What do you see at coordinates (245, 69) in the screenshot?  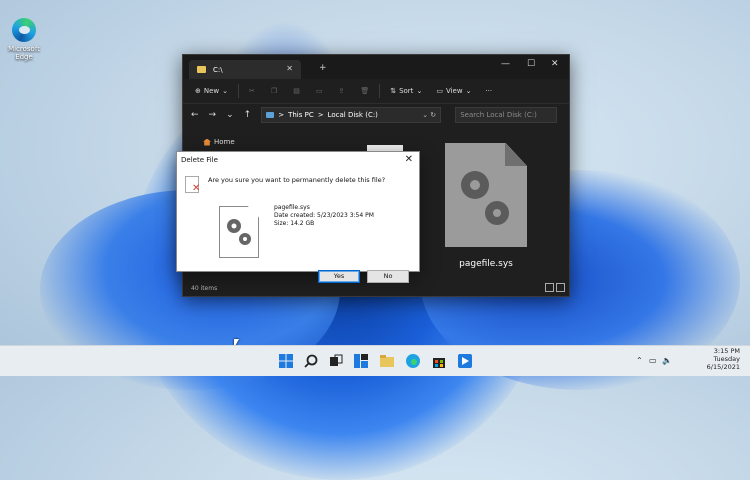 I see `tab-local-disk: C:\ ✕` at bounding box center [245, 69].